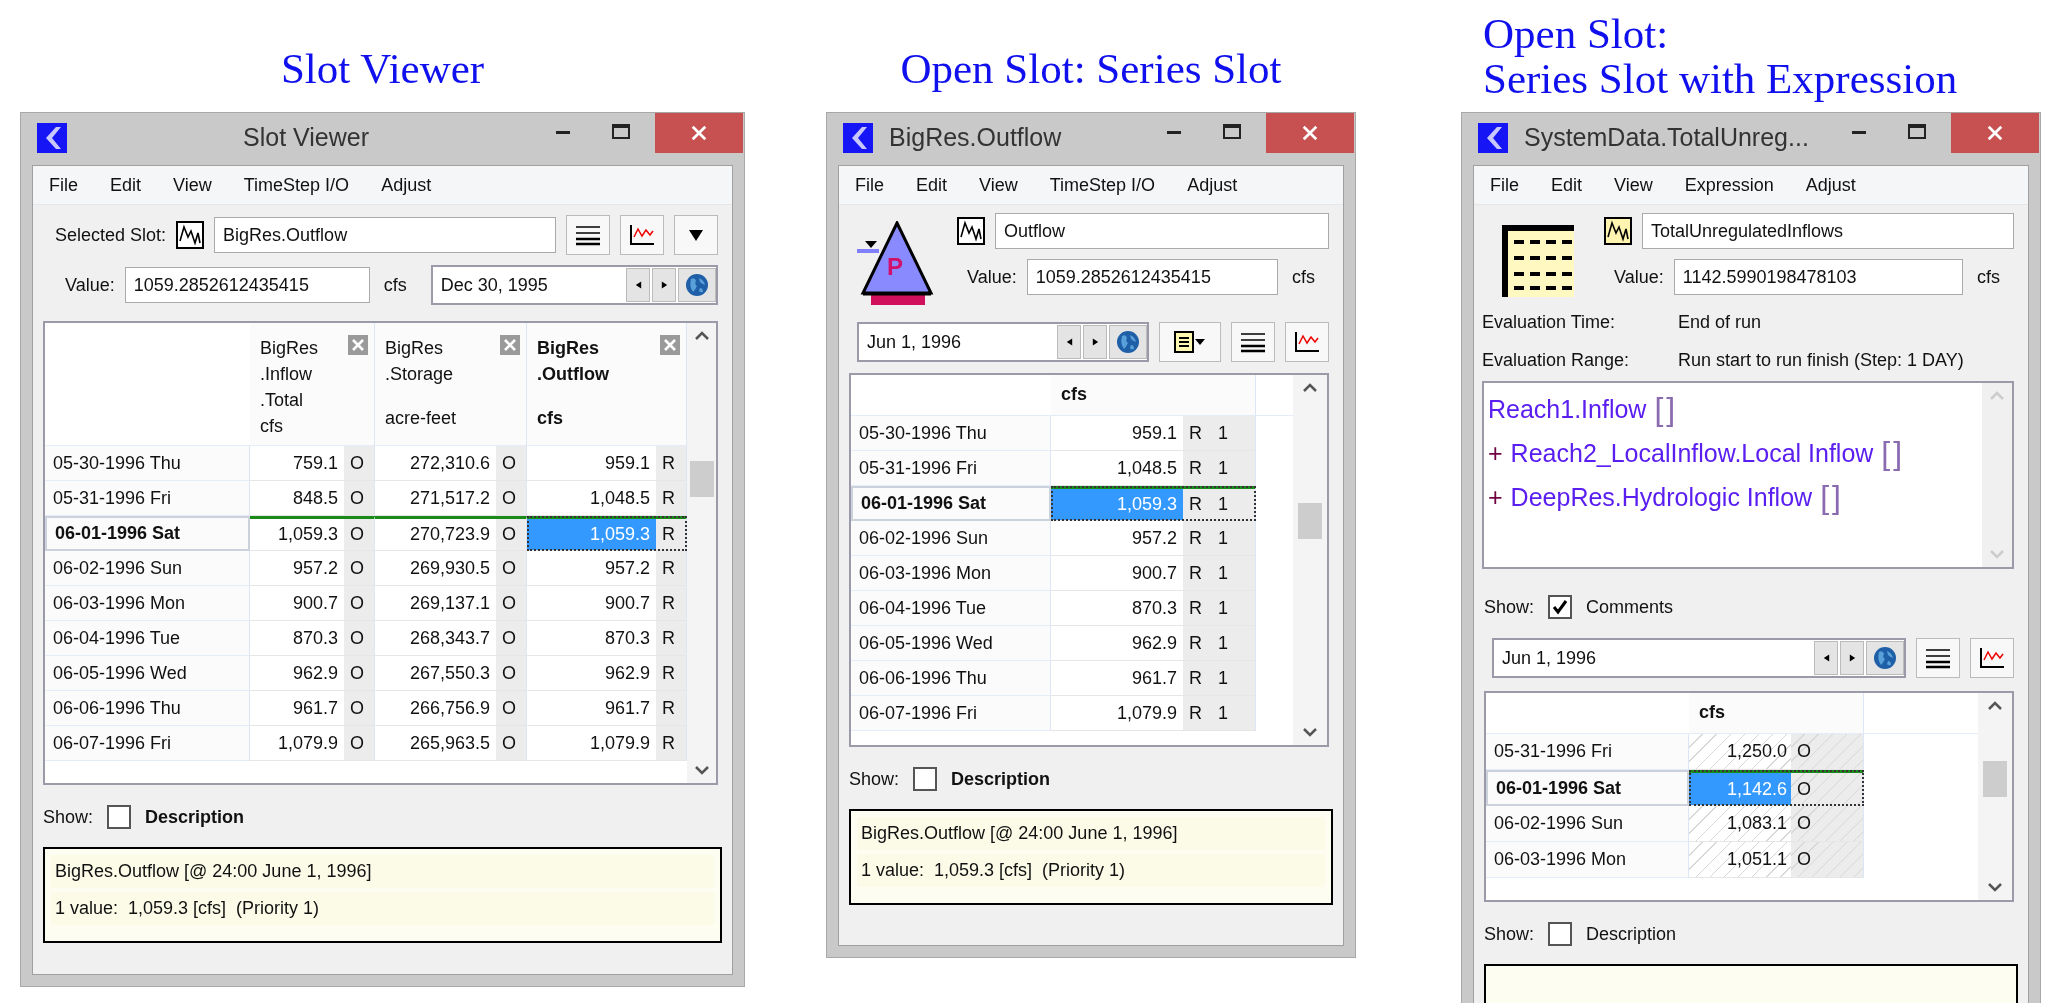 This screenshot has height=1003, width=2063. Describe the element at coordinates (147, 673) in the screenshot. I see `row-date: 06-05-1996 Wed` at that location.